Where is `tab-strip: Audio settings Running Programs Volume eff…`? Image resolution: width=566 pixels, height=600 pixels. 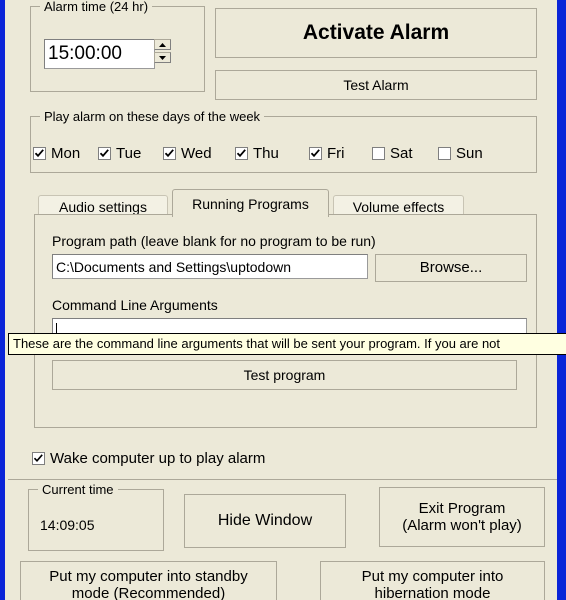
tab-strip: Audio settings Running Programs Volume eff… is located at coordinates (263, 203).